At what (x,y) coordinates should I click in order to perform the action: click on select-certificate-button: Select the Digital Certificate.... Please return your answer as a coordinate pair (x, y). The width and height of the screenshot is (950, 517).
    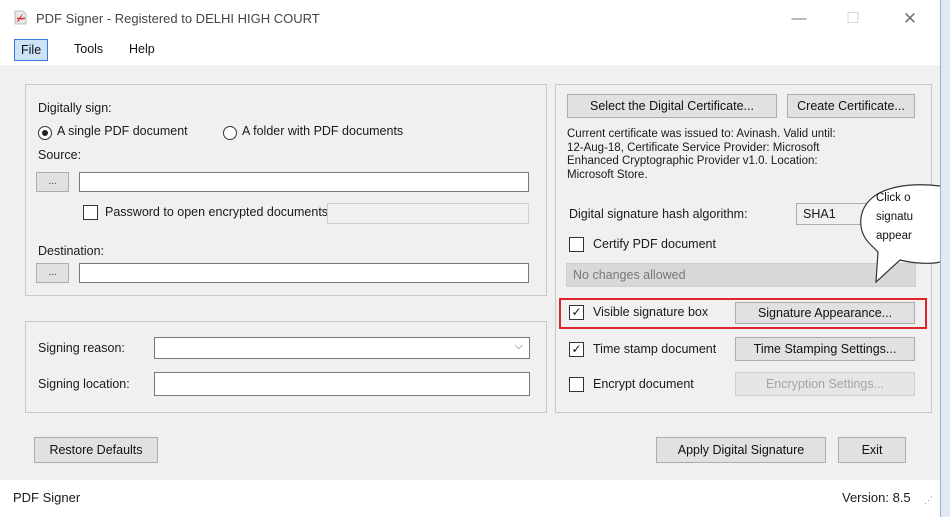
    Looking at the image, I should click on (672, 106).